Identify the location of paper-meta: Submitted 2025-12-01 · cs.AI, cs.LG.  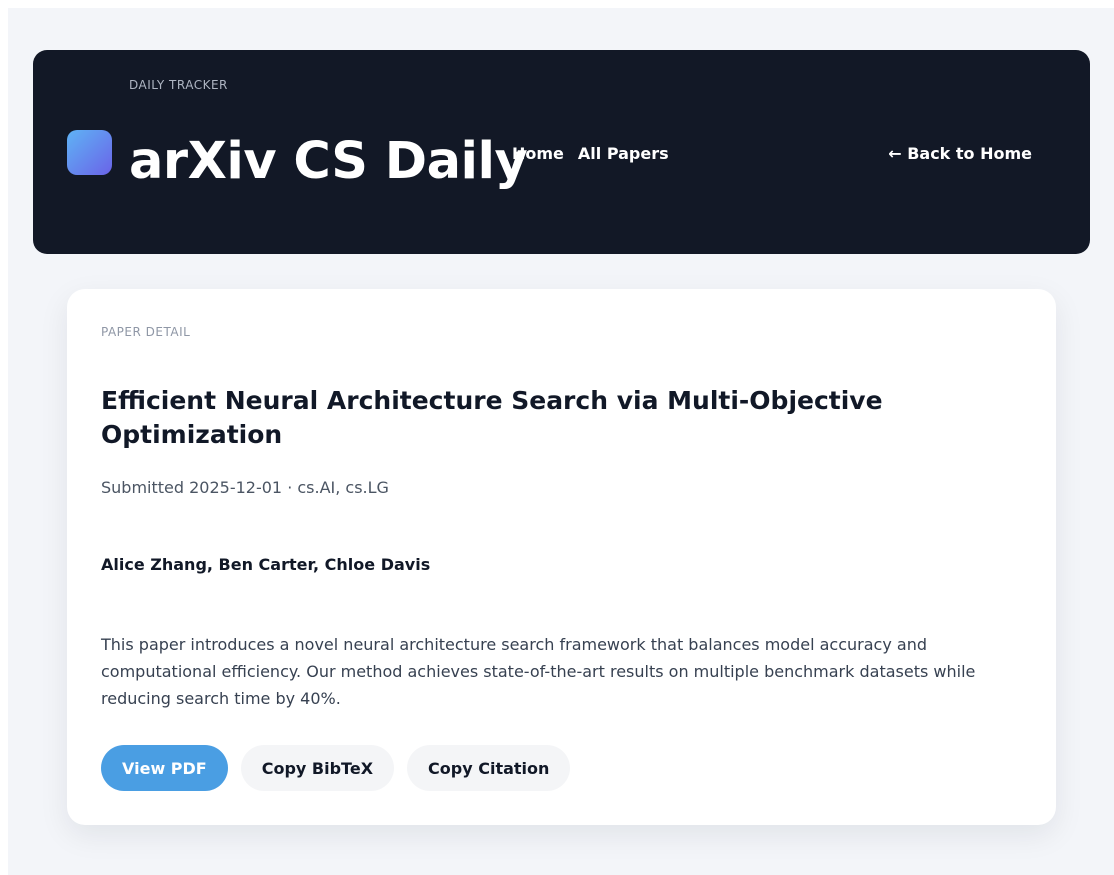
(245, 487).